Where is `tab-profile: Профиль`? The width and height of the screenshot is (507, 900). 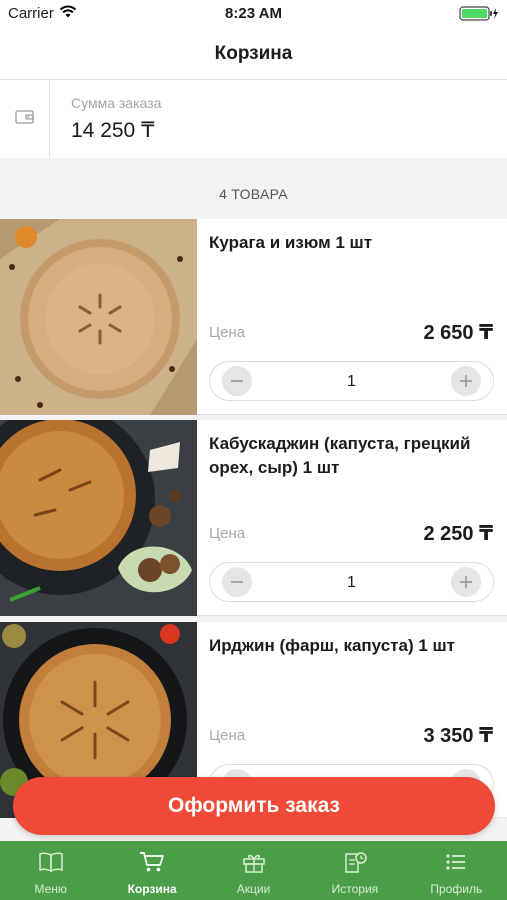 tab-profile: Профиль is located at coordinates (456, 870).